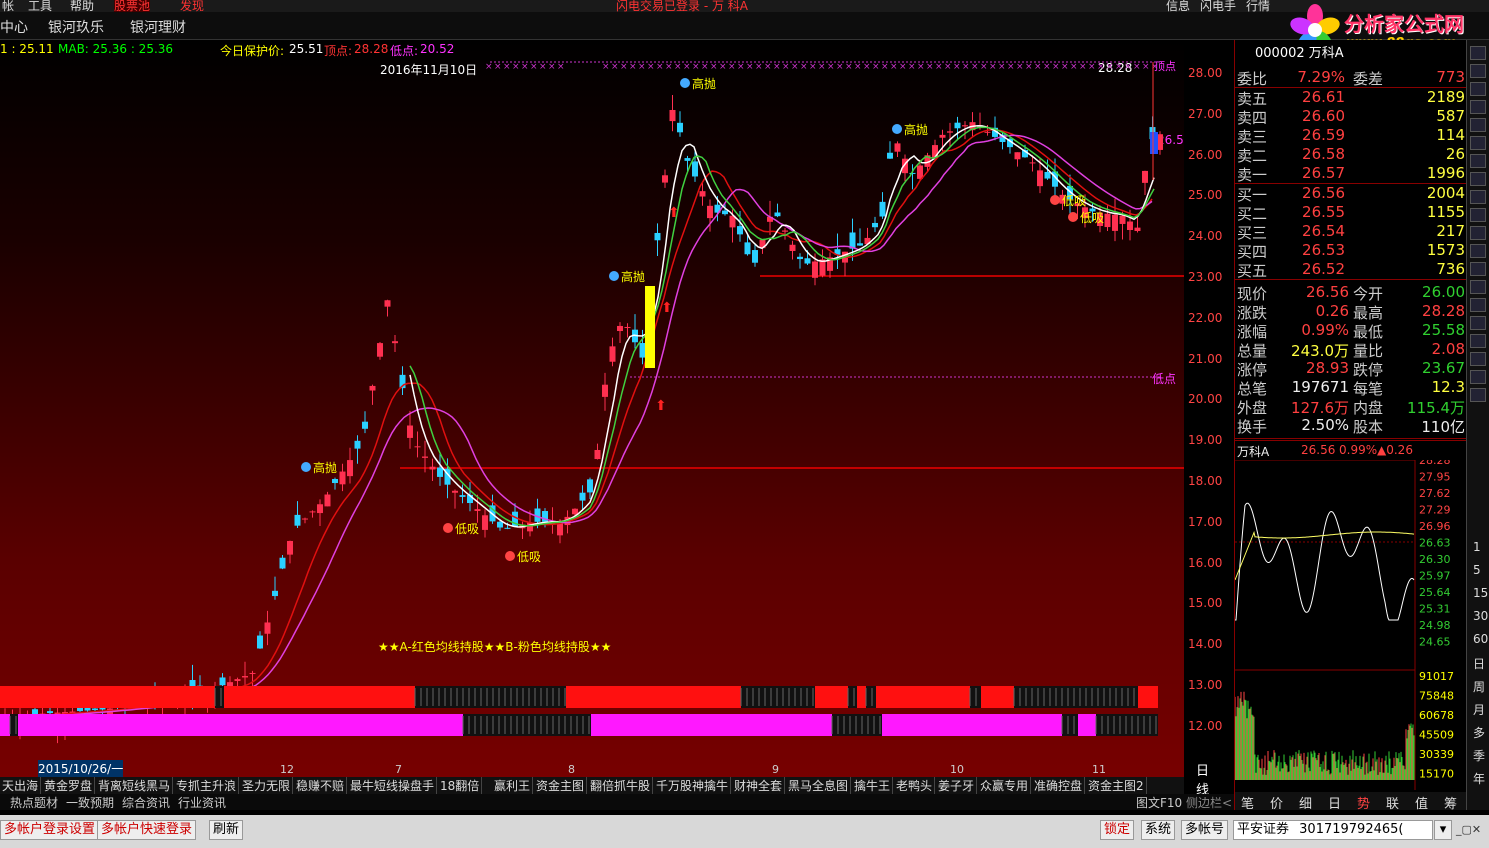  I want to click on side-period-2: 15, so click(1480, 593).